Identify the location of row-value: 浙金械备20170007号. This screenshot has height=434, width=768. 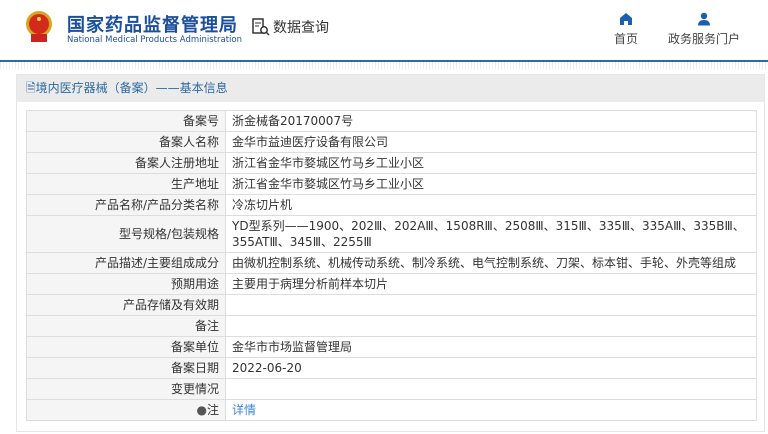
(491, 121).